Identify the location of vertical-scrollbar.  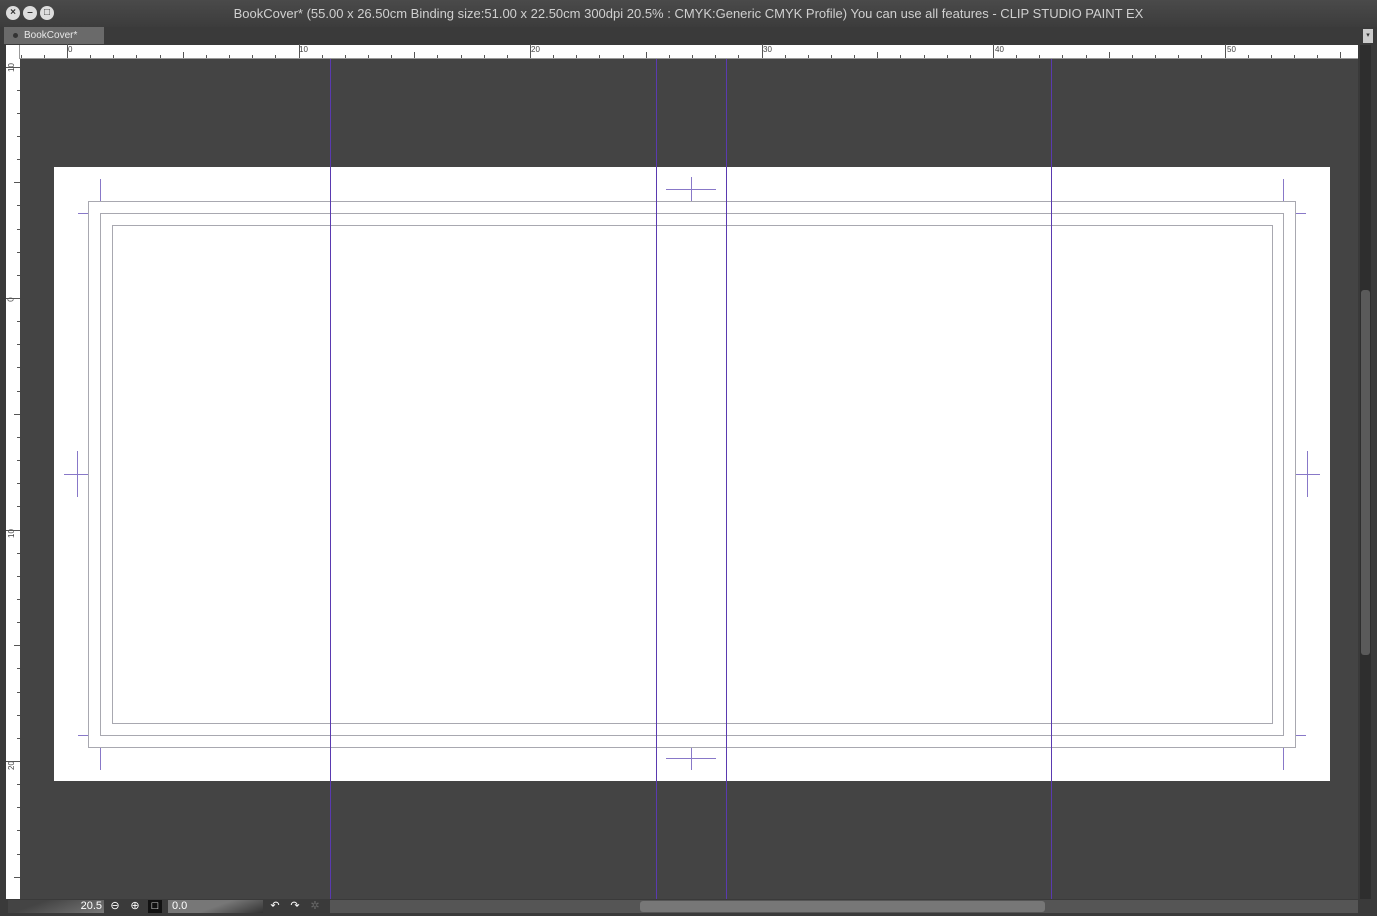
(1365, 472).